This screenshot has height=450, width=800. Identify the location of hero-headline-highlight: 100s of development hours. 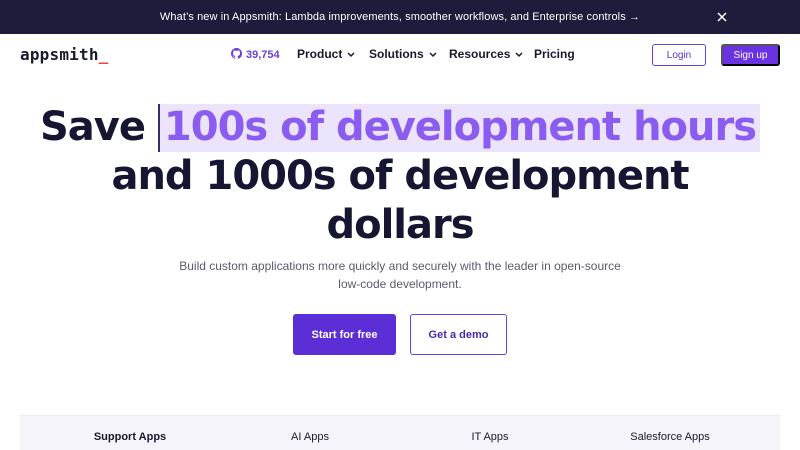
(459, 128).